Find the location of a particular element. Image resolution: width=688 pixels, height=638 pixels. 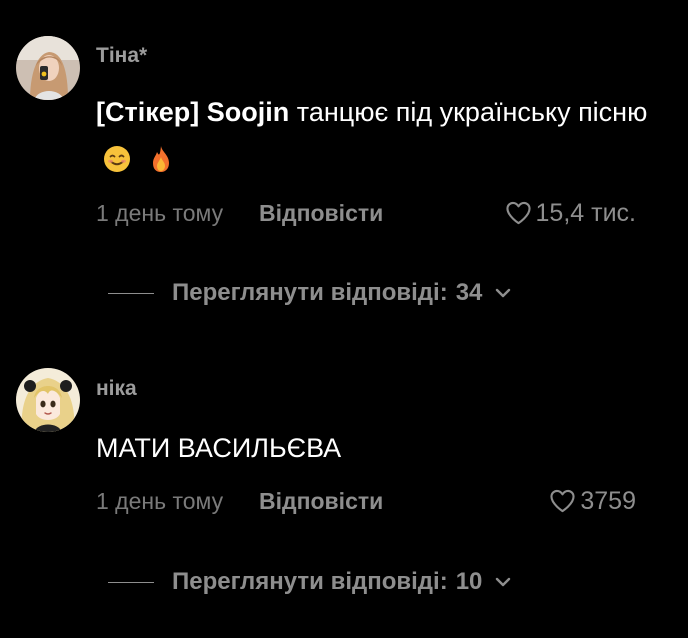

fire-icon is located at coordinates (161, 158).